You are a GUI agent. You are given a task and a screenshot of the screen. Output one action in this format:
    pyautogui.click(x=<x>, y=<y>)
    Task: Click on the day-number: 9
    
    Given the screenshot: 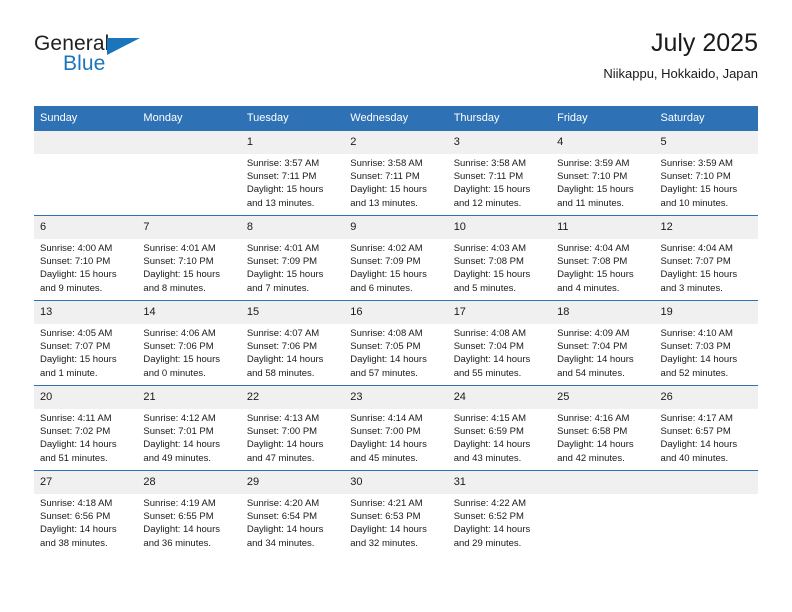 What is the action you would take?
    pyautogui.click(x=396, y=227)
    